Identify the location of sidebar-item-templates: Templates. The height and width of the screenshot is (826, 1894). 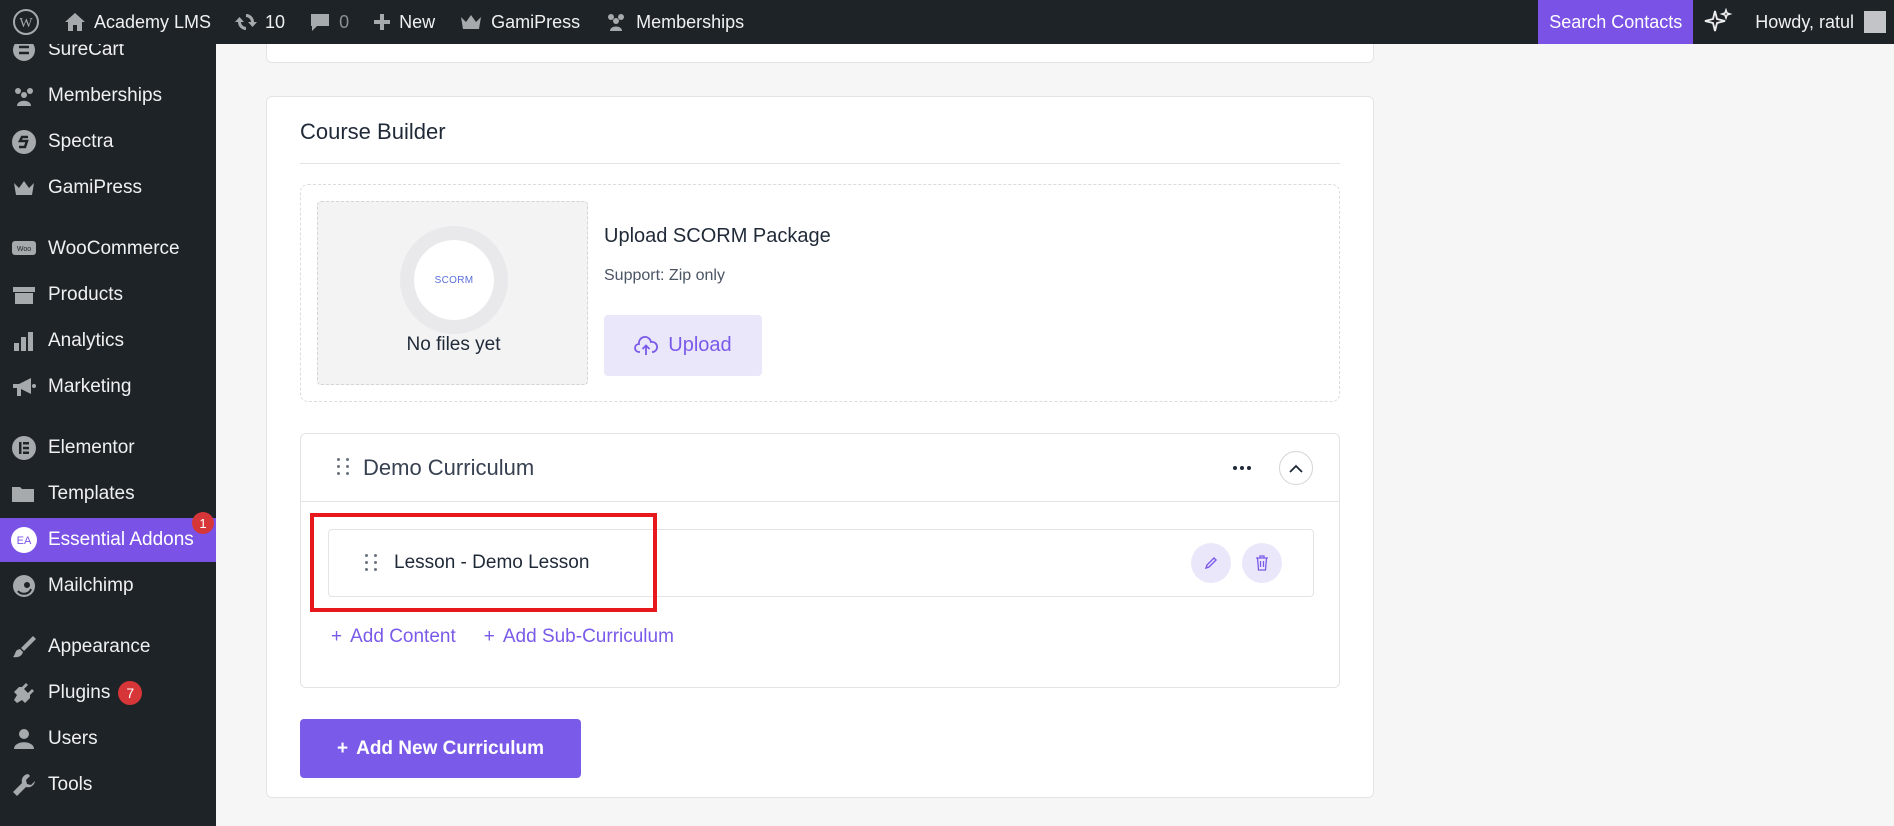
(108, 494).